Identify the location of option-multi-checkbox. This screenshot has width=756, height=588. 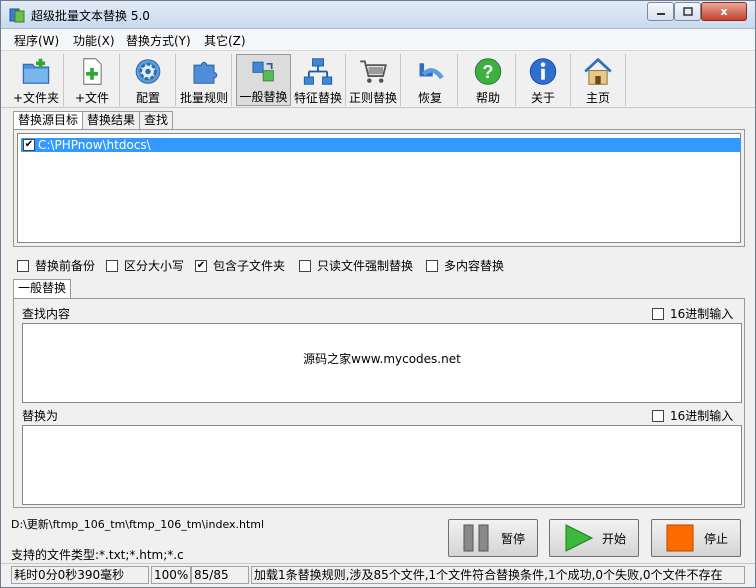
(432, 265).